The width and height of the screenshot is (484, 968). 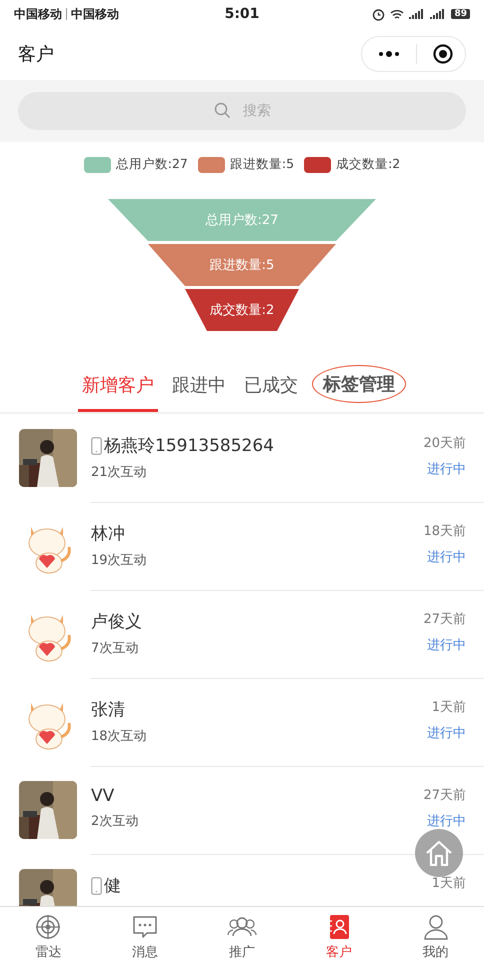 What do you see at coordinates (199, 388) in the screenshot?
I see `tab: 跟进中` at bounding box center [199, 388].